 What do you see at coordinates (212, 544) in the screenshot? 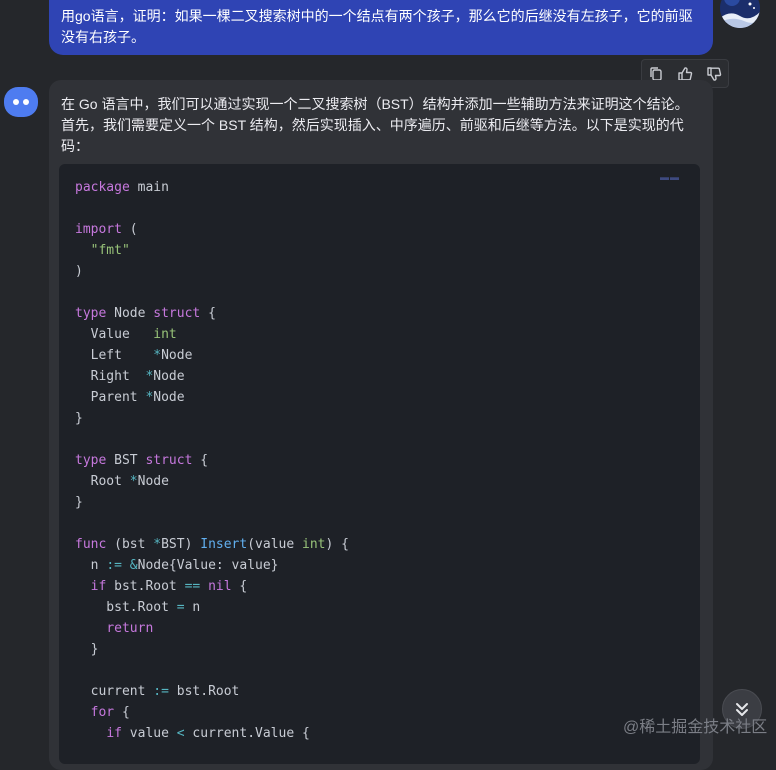
I see `code-line: func (bst *BST) Insert(value int) {` at bounding box center [212, 544].